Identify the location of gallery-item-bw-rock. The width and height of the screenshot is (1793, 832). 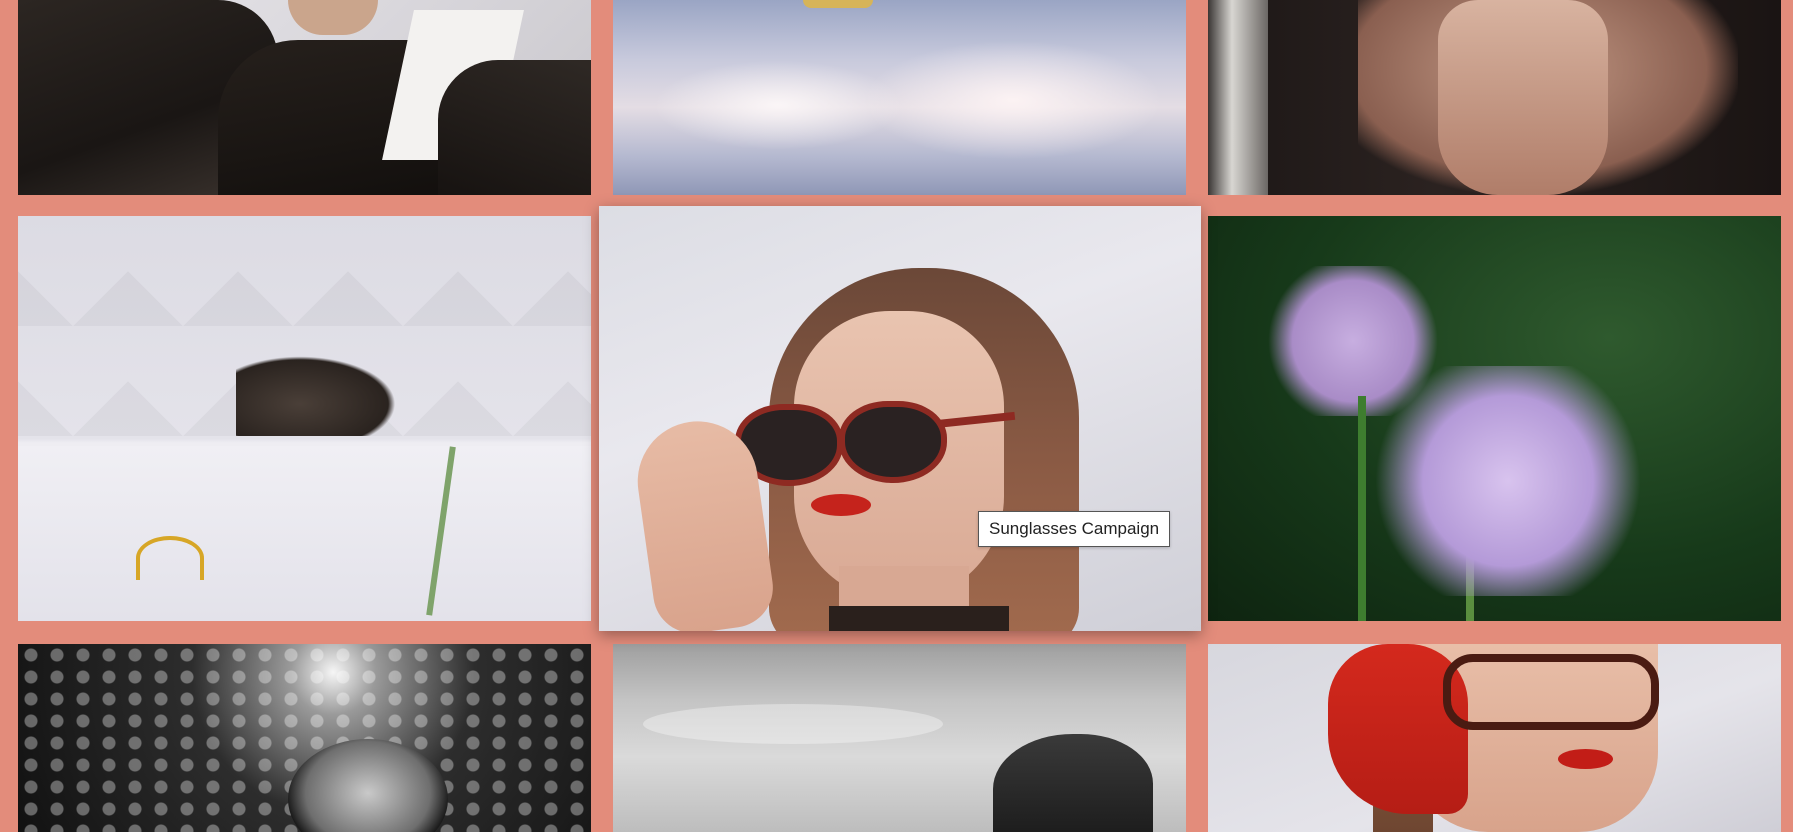
(899, 738).